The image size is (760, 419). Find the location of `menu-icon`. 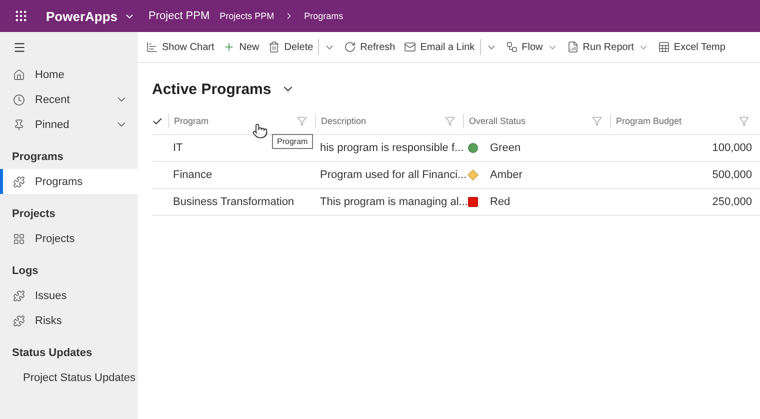

menu-icon is located at coordinates (19, 47).